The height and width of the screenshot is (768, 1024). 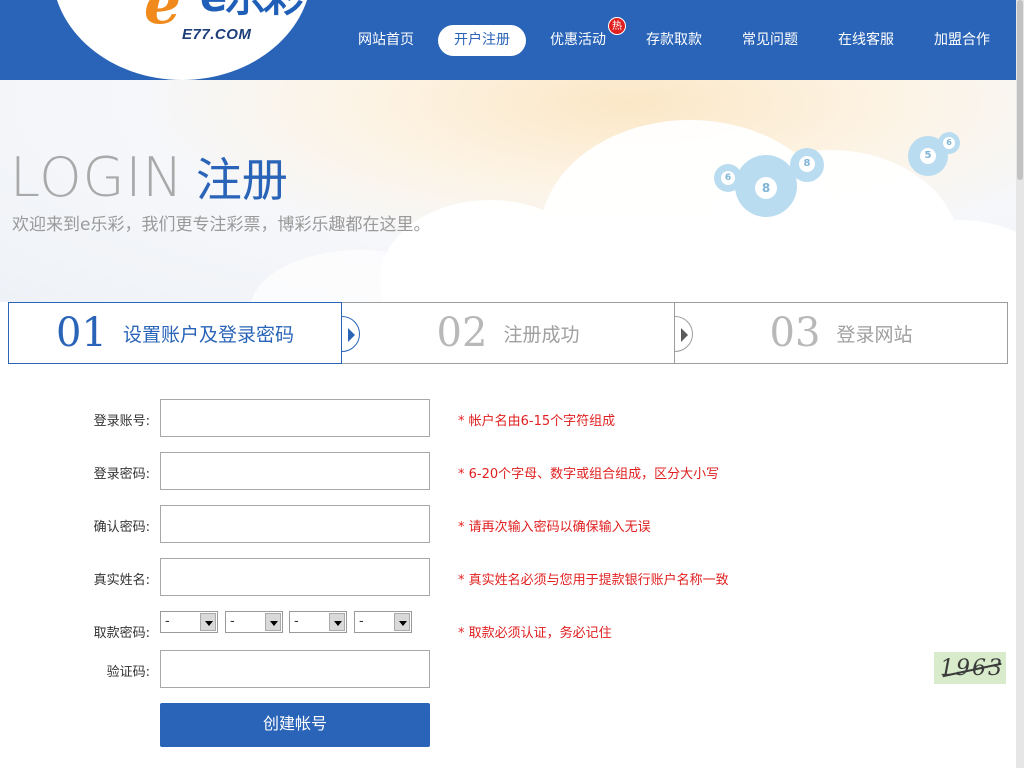 What do you see at coordinates (295, 577) in the screenshot?
I see `real-name-input` at bounding box center [295, 577].